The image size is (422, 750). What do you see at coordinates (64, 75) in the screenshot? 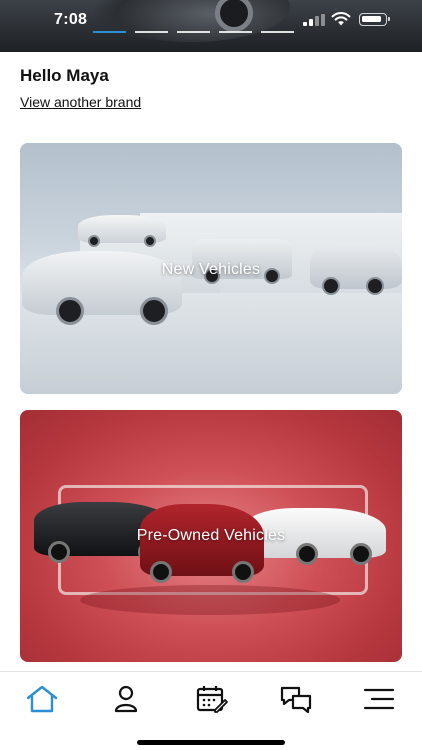
I see `greeting-title: Hello Maya` at bounding box center [64, 75].